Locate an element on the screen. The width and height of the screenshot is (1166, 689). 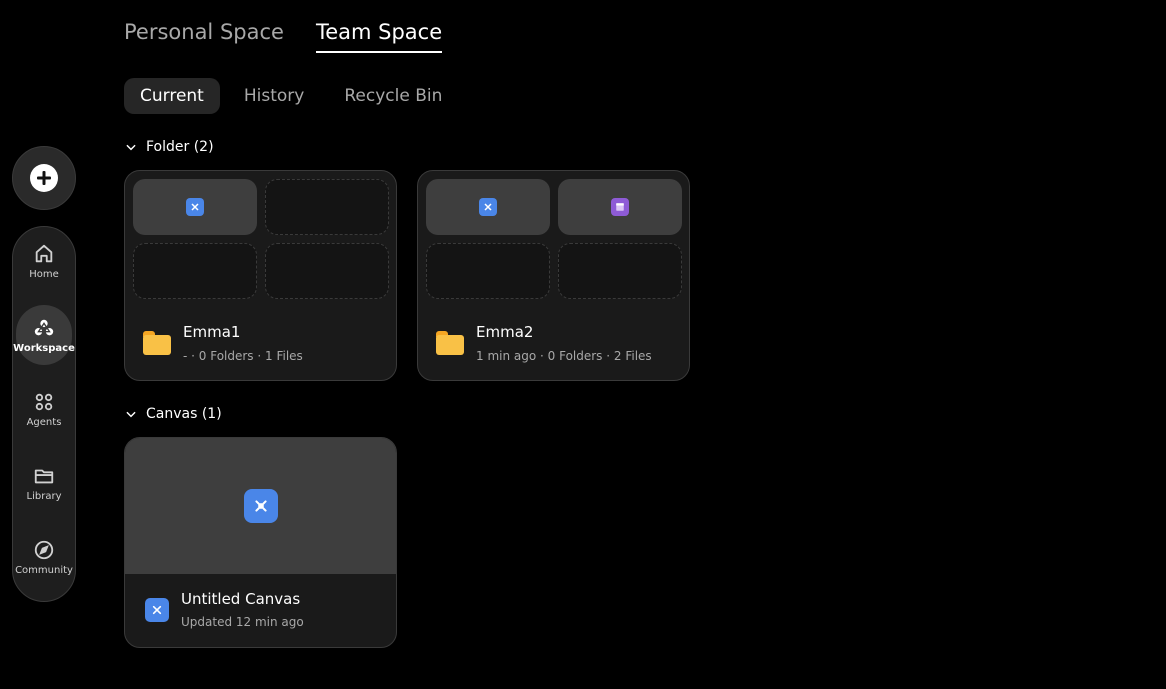
folder-card: Emma1 - · 0 Folders · 1 Files is located at coordinates (260, 275).